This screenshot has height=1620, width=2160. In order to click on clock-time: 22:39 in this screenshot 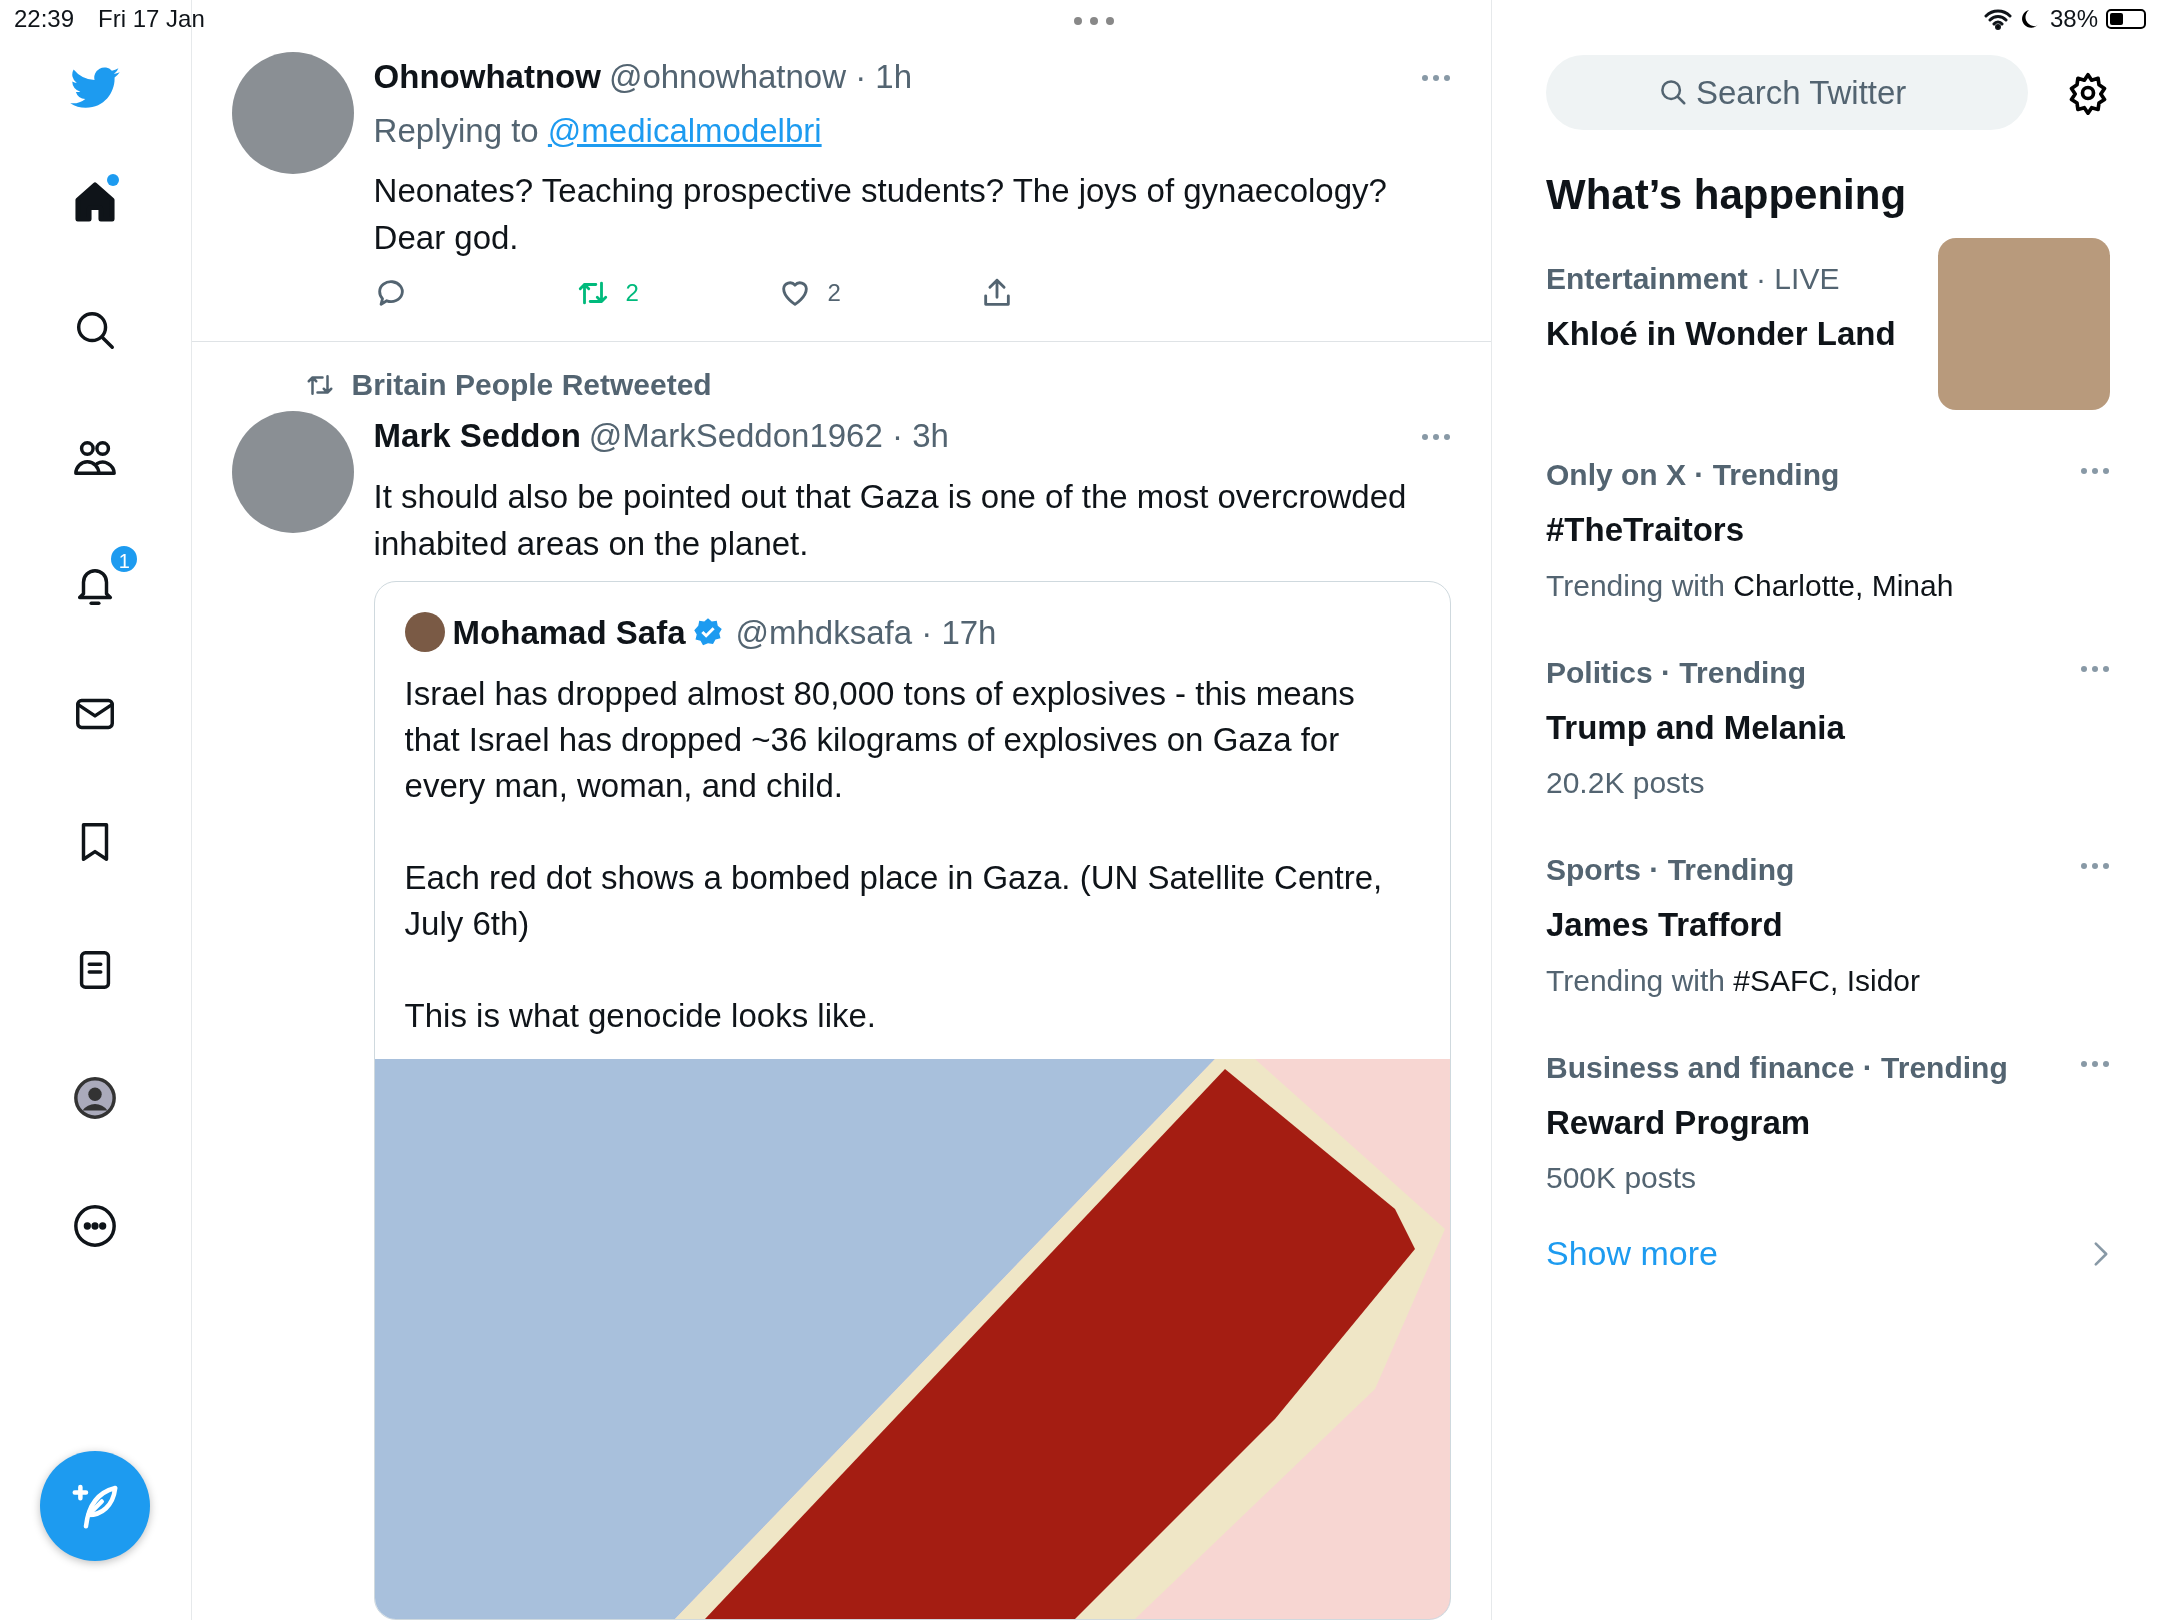, I will do `click(44, 19)`.